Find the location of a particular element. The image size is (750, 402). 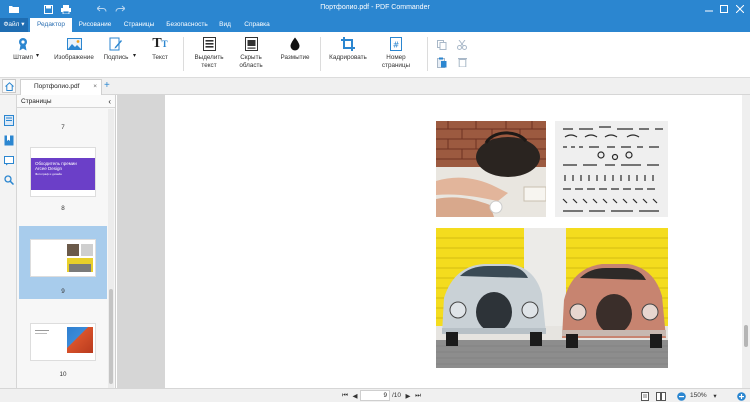

close-window-icon is located at coordinates (740, 9).